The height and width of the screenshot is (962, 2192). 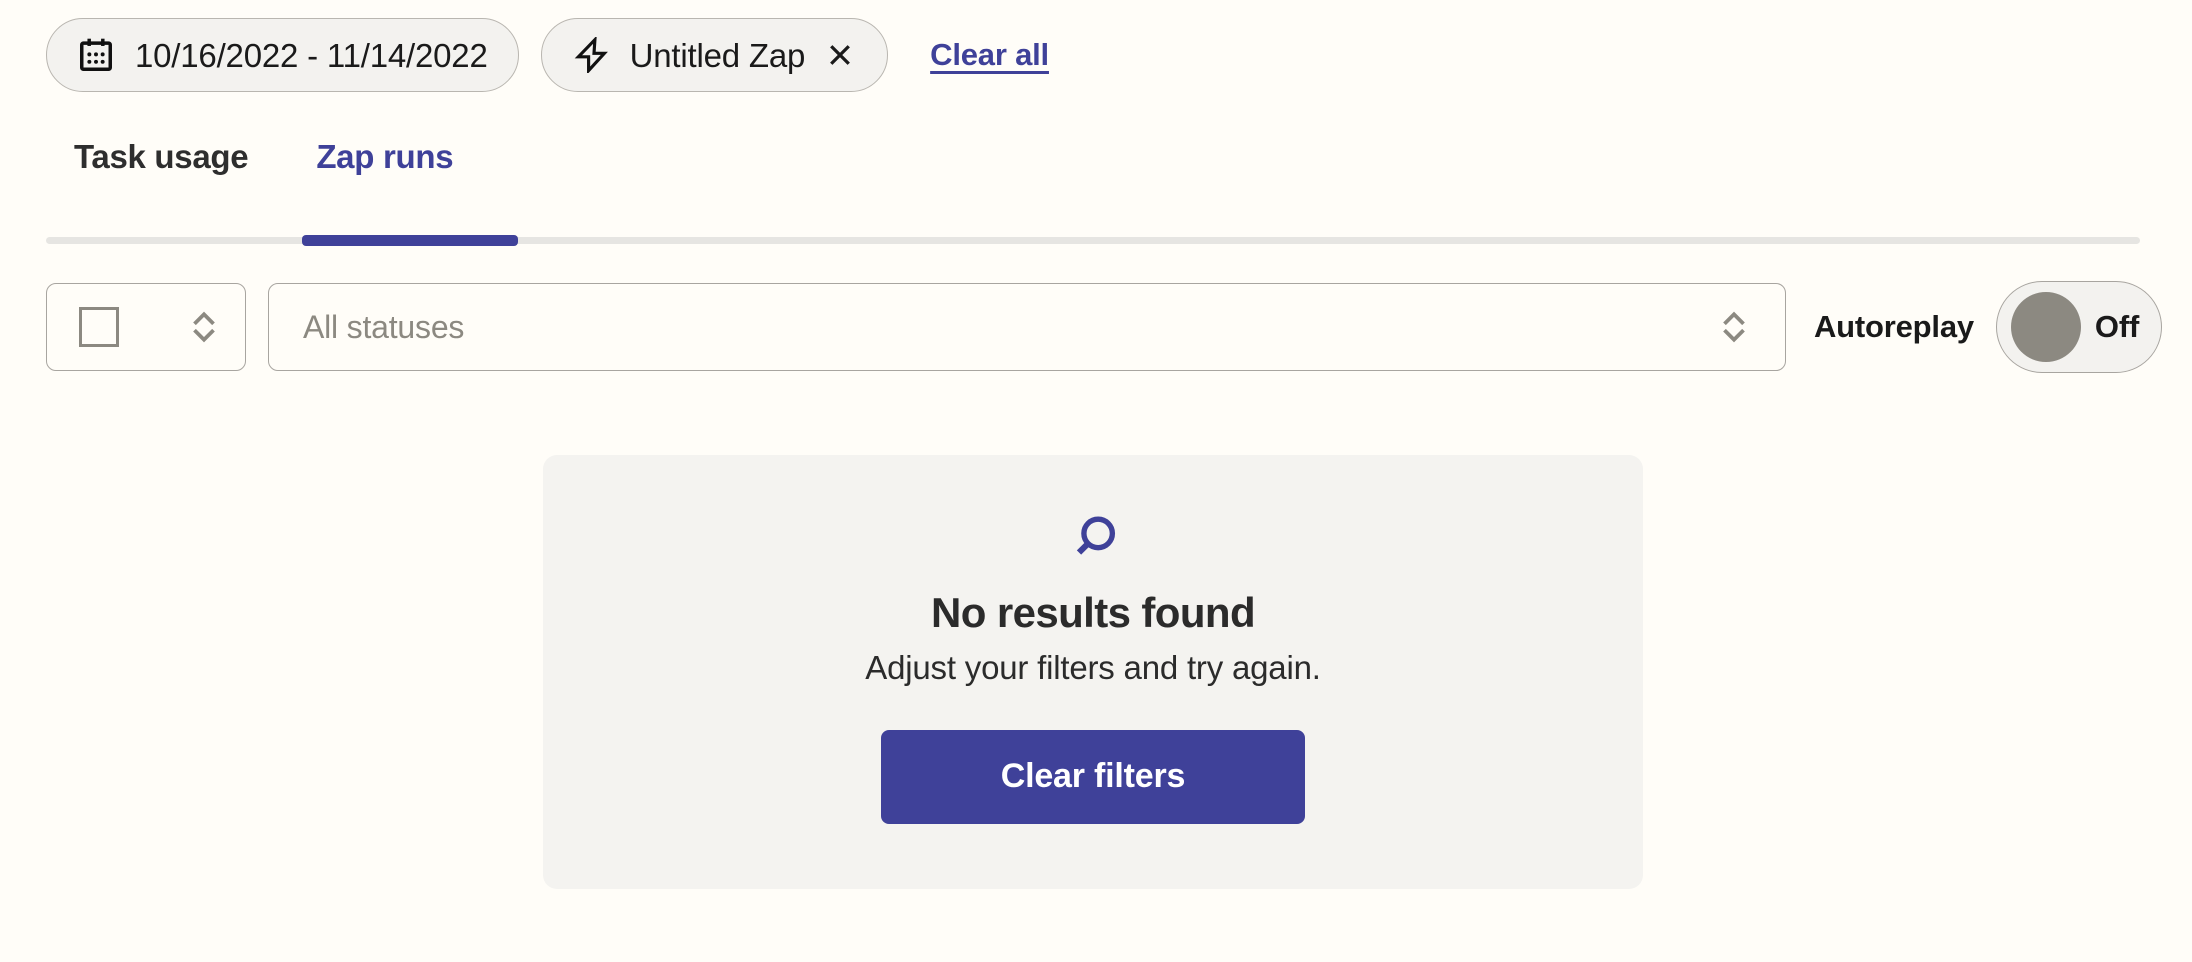 I want to click on zap-filter-chip: Untitled Zap, so click(x=714, y=55).